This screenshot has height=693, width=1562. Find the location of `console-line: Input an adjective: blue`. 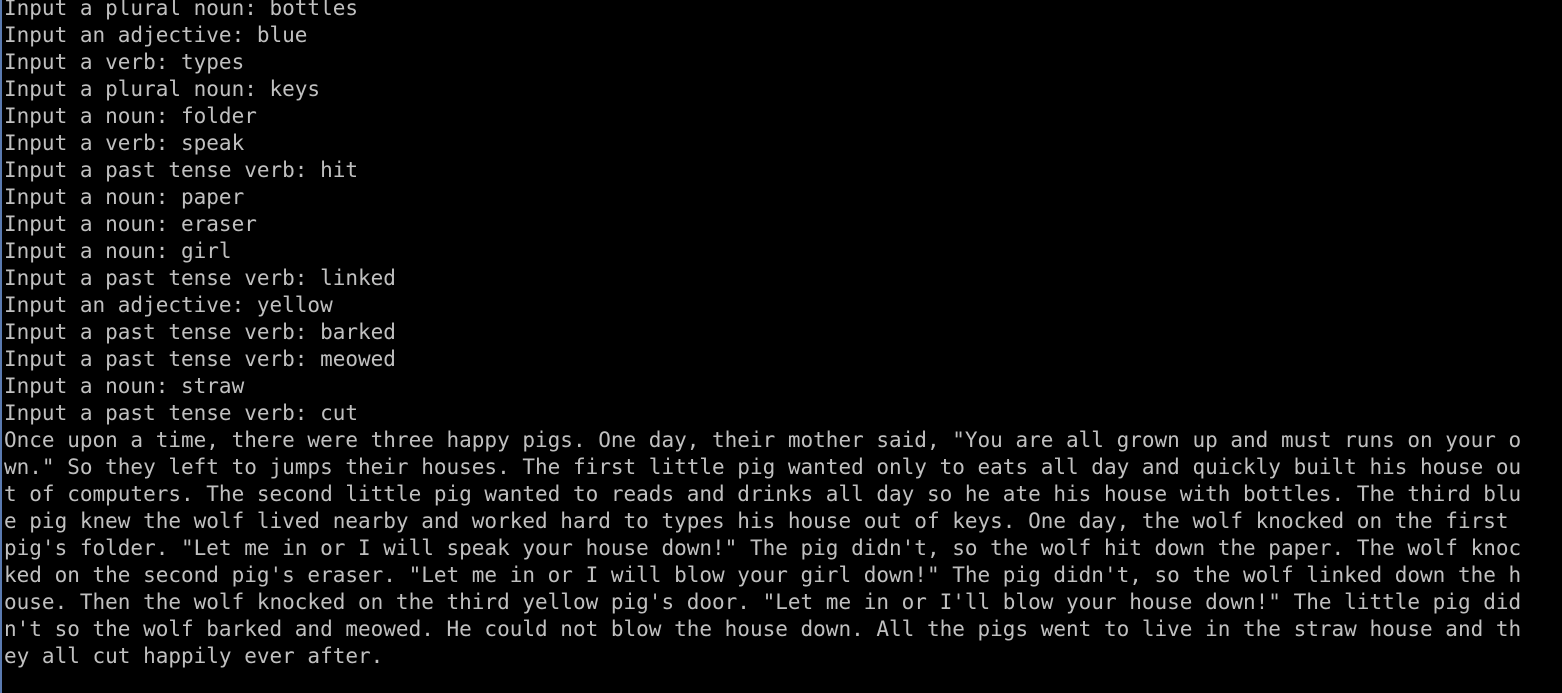

console-line: Input an adjective: blue is located at coordinates (156, 35).